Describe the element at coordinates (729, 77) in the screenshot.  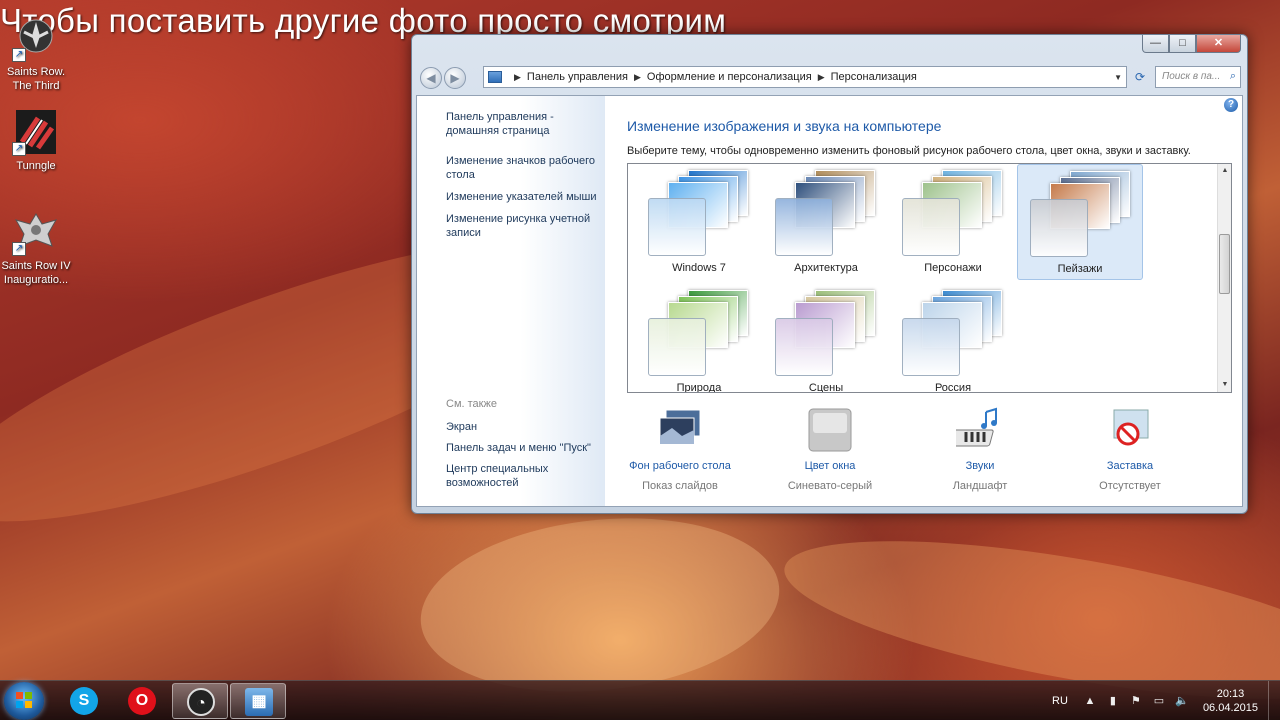
I see `breadcrumb-appearance: Оформление и персонализация` at that location.